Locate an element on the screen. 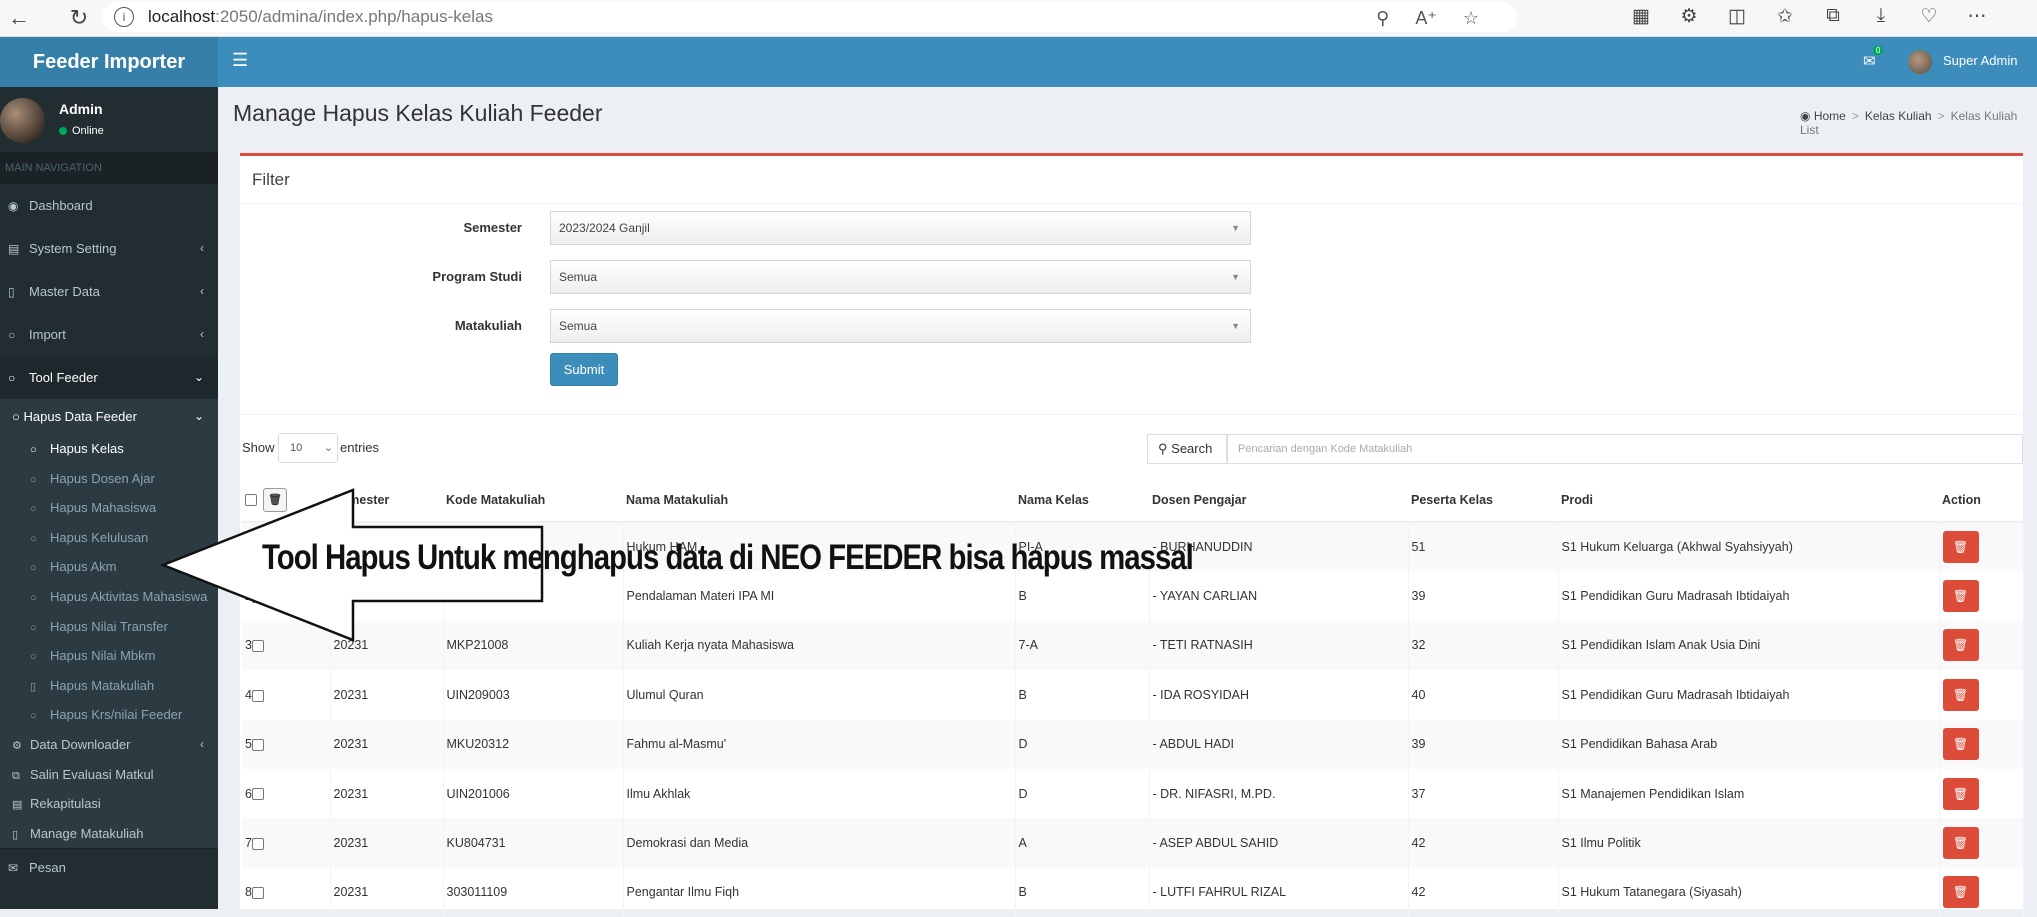 The height and width of the screenshot is (917, 2037). annotation-arrow is located at coordinates (351, 565).